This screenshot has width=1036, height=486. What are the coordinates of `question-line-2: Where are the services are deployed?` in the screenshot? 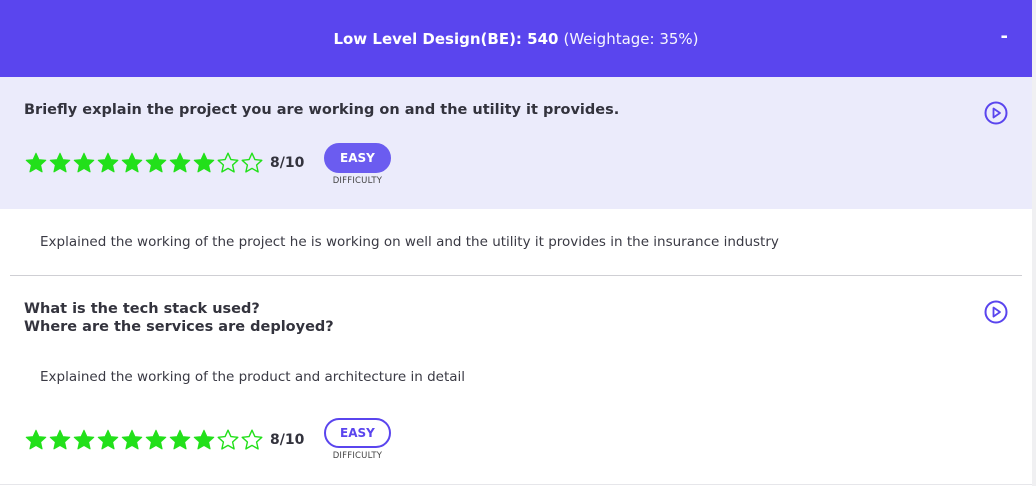 It's located at (179, 327).